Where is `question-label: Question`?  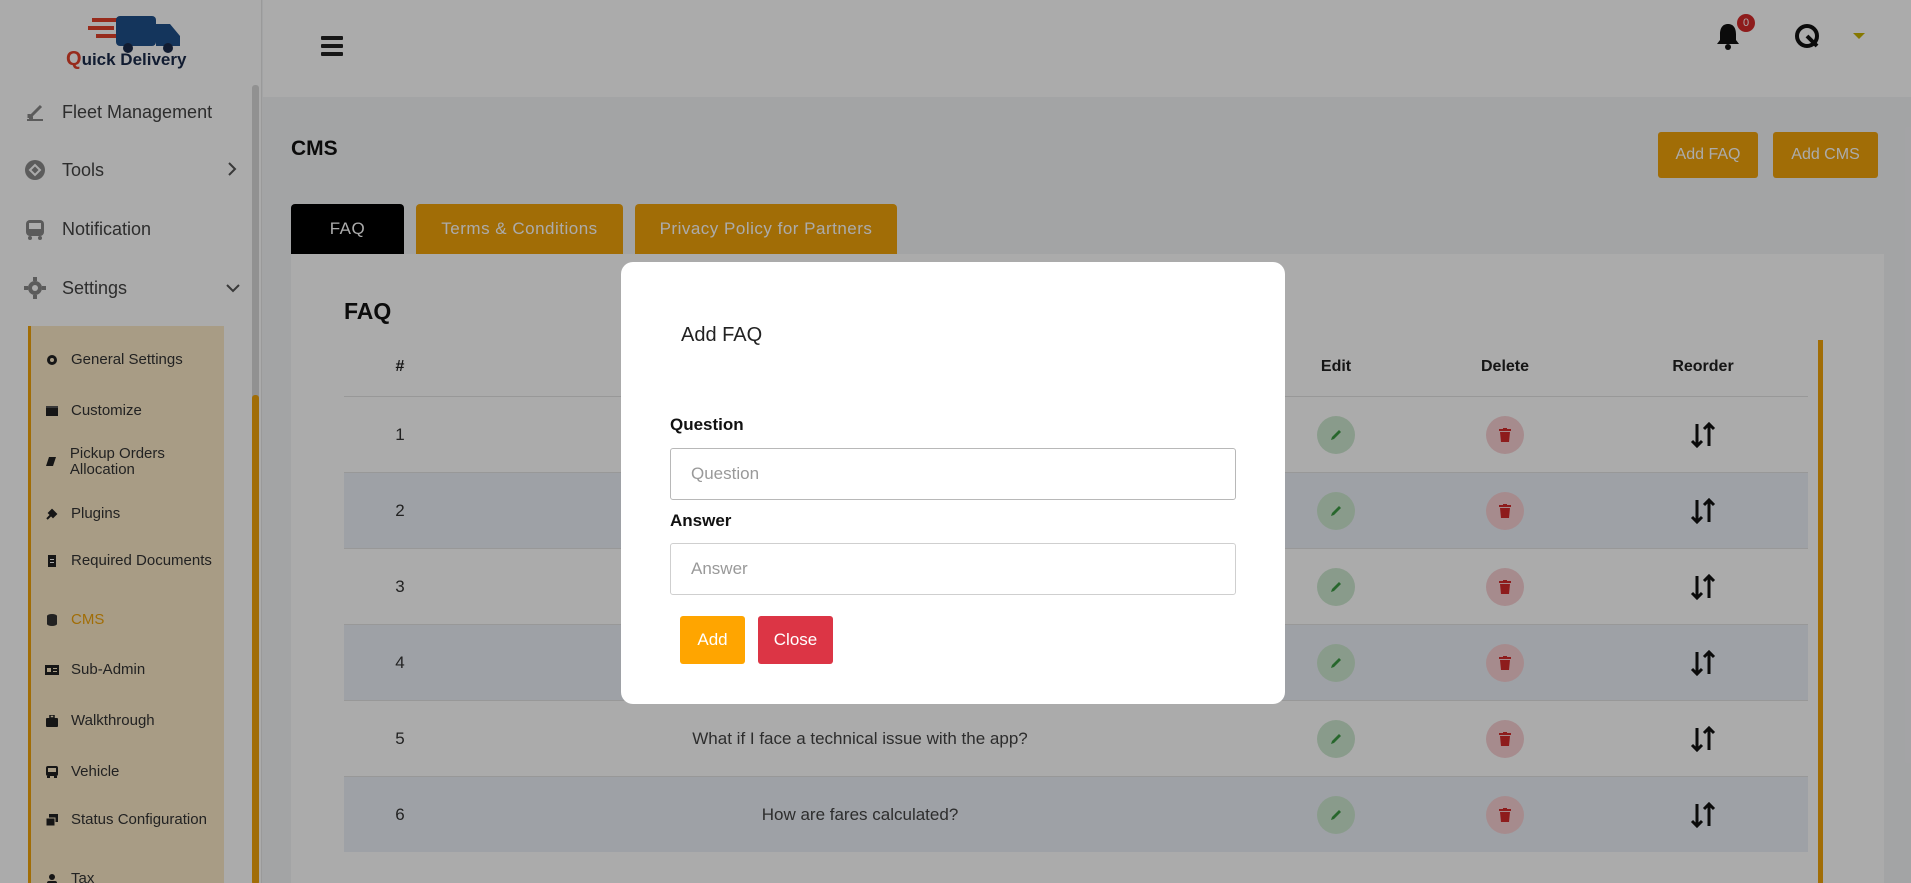
question-label: Question is located at coordinates (707, 424).